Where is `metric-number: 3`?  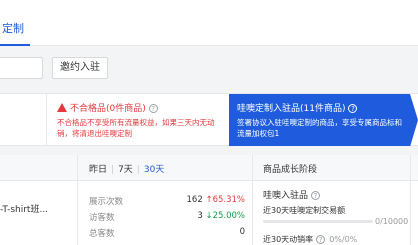
metric-number: 3 is located at coordinates (200, 216).